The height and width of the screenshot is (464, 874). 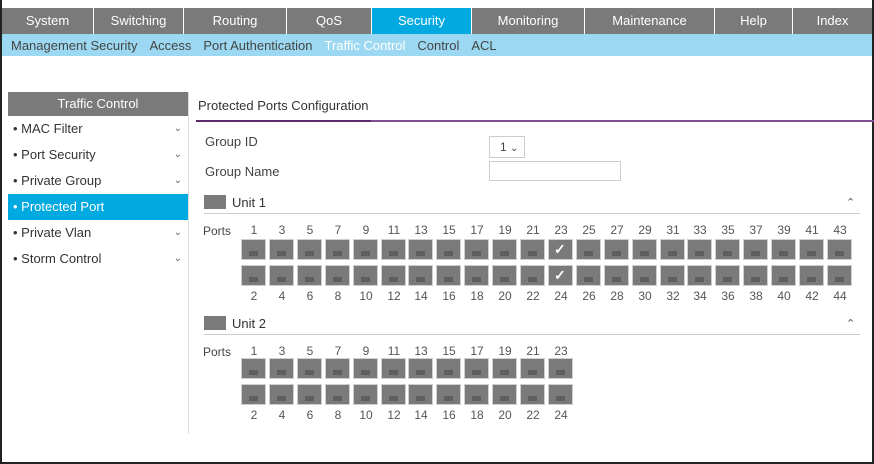 What do you see at coordinates (483, 45) in the screenshot?
I see `sub-nav-acl: ACL` at bounding box center [483, 45].